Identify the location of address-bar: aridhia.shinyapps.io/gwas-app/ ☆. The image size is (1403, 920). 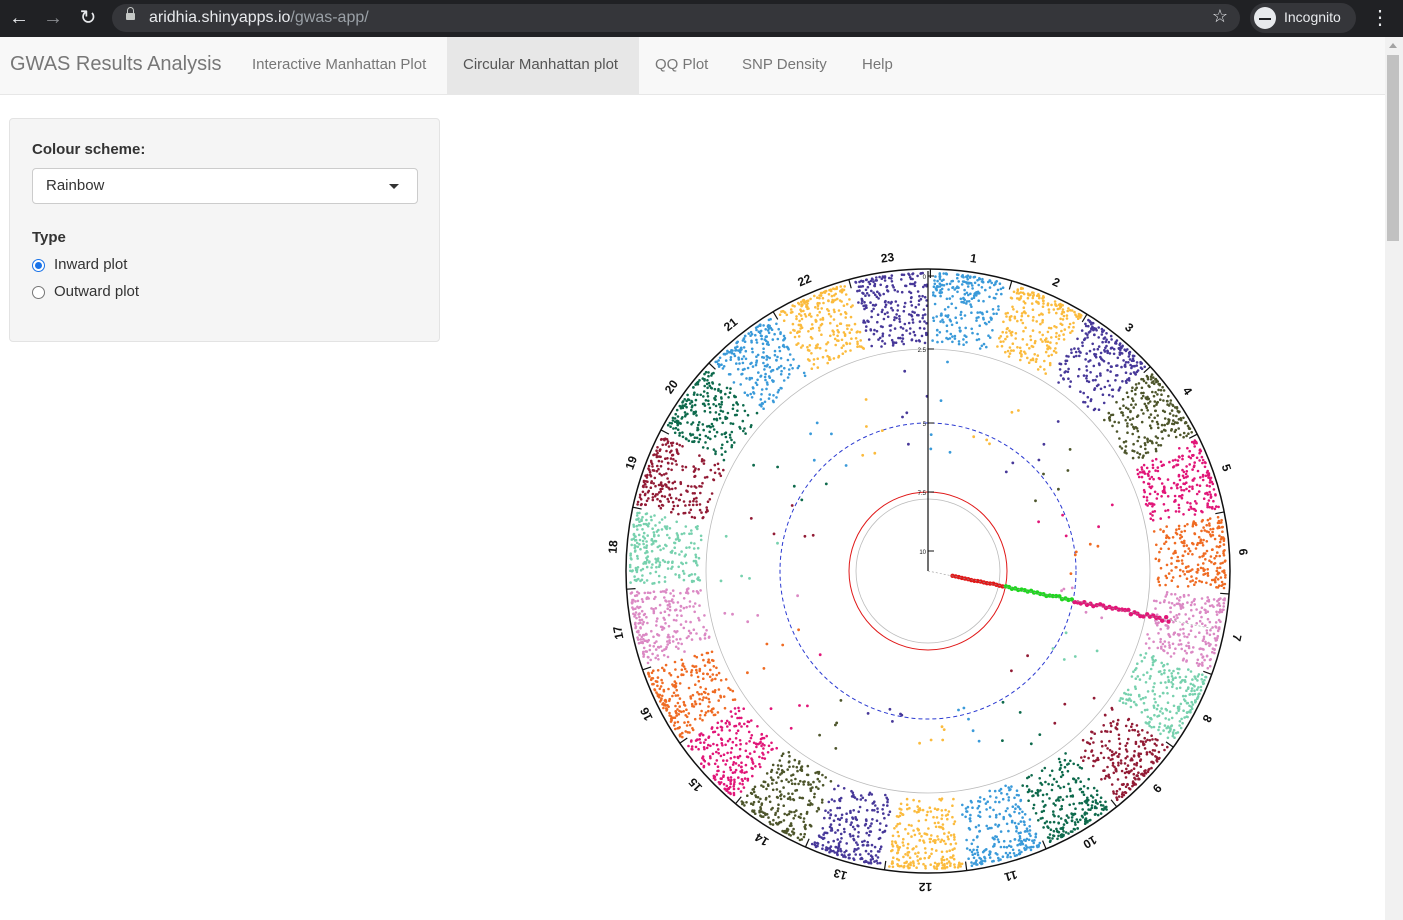
(676, 18).